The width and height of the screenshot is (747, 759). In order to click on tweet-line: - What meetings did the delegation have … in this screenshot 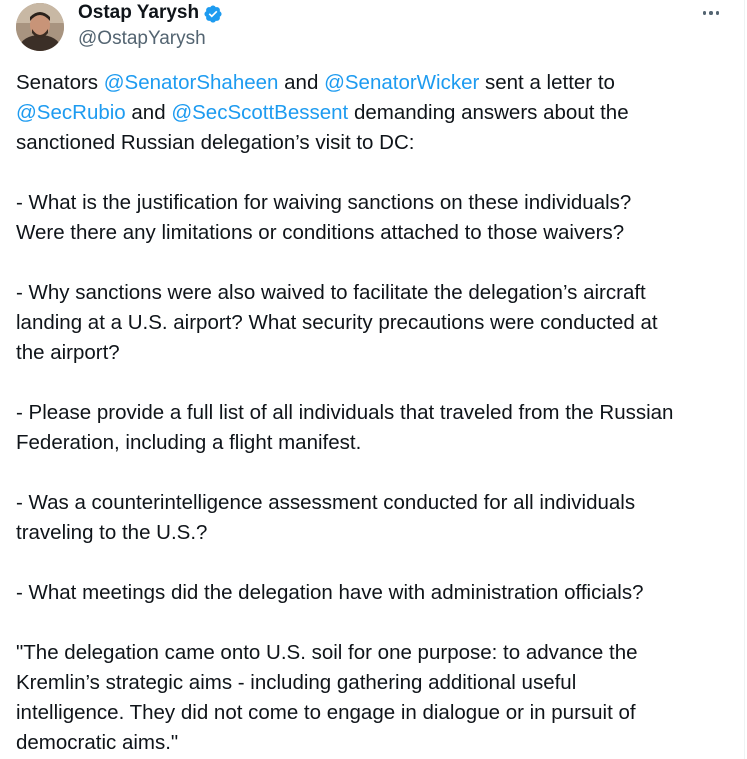, I will do `click(330, 592)`.